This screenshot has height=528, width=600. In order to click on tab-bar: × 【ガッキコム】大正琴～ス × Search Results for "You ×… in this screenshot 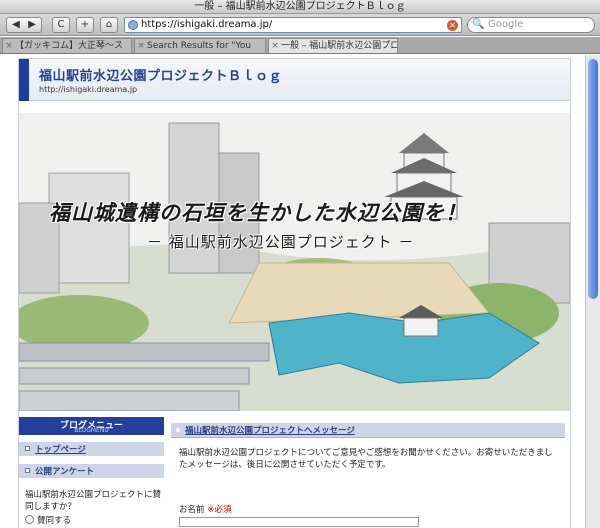, I will do `click(300, 45)`.